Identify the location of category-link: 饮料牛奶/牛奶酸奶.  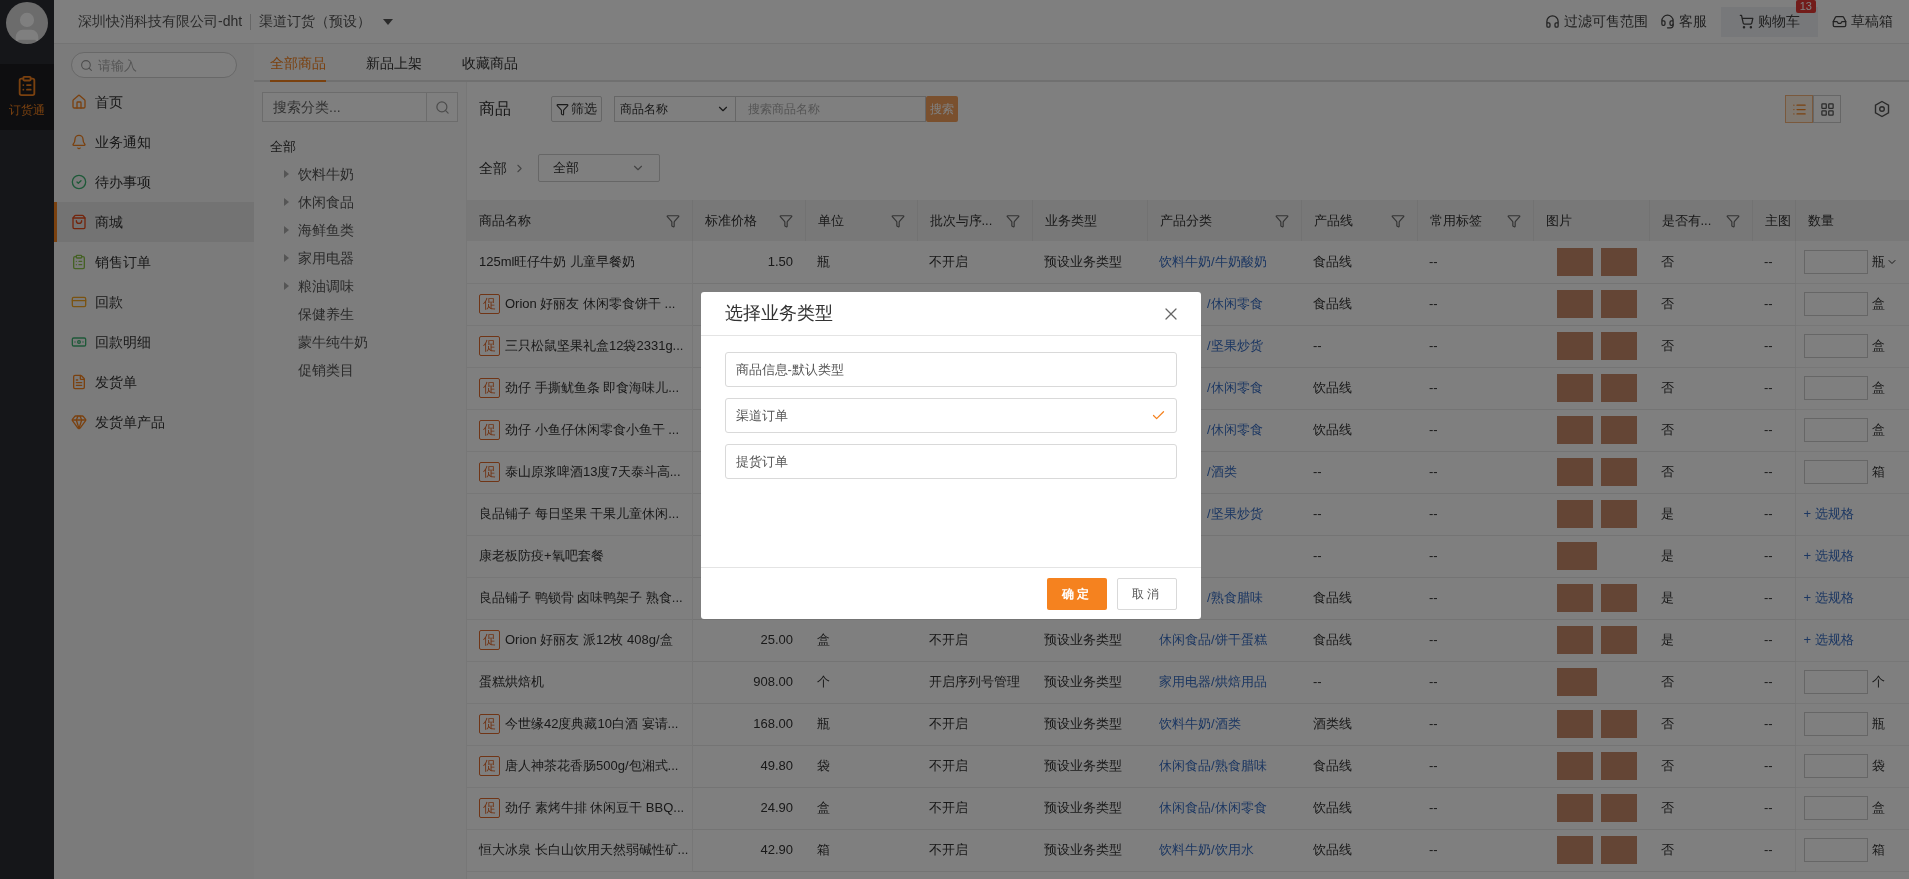
(1213, 261).